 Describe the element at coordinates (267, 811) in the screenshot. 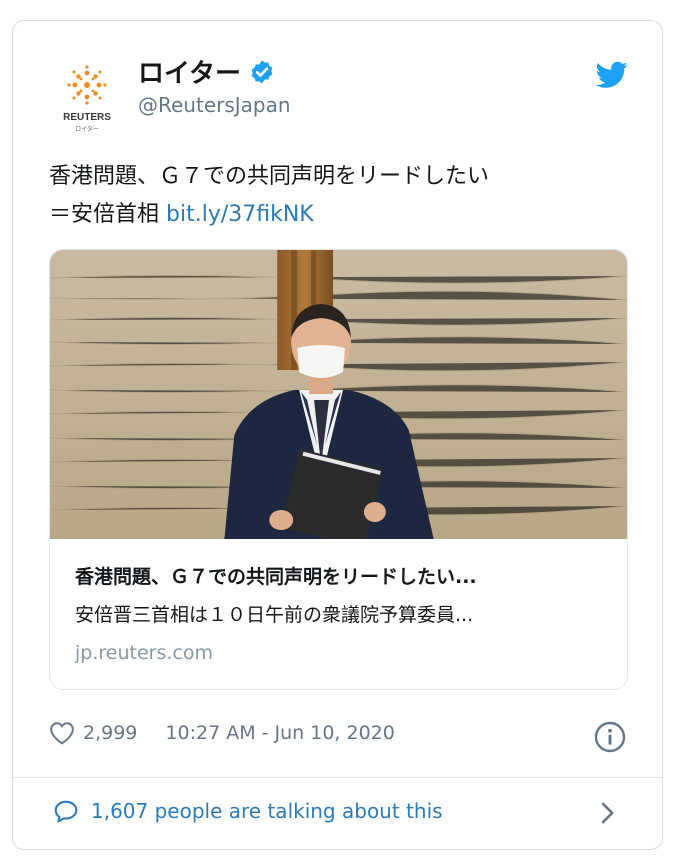

I see `talking-count-label: 1,607 people are talking about this` at that location.